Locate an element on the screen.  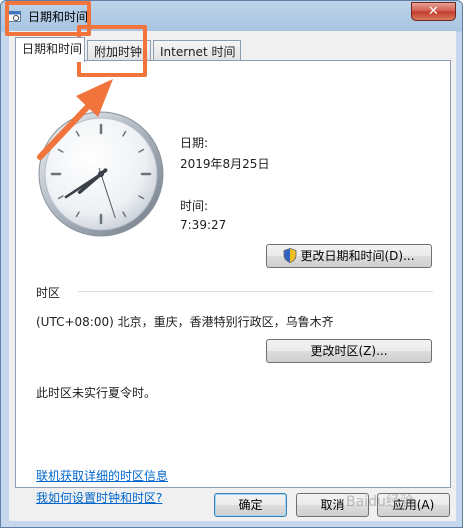
date-label: 日期: is located at coordinates (194, 143).